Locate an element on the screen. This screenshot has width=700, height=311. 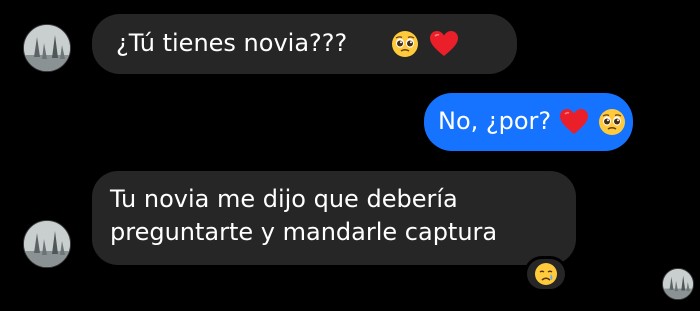
incoming-message-bubble: ¿Tú tienes novia??? is located at coordinates (304, 44).